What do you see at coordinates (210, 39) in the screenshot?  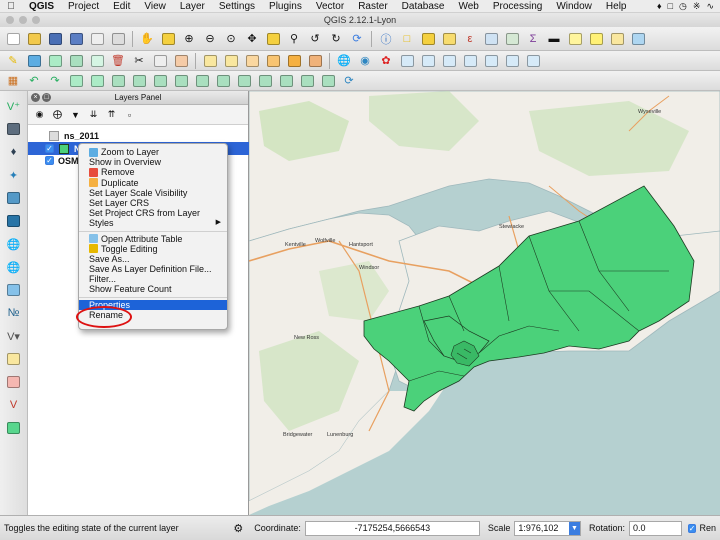 I see `zoom-out-icon: ⊖` at bounding box center [210, 39].